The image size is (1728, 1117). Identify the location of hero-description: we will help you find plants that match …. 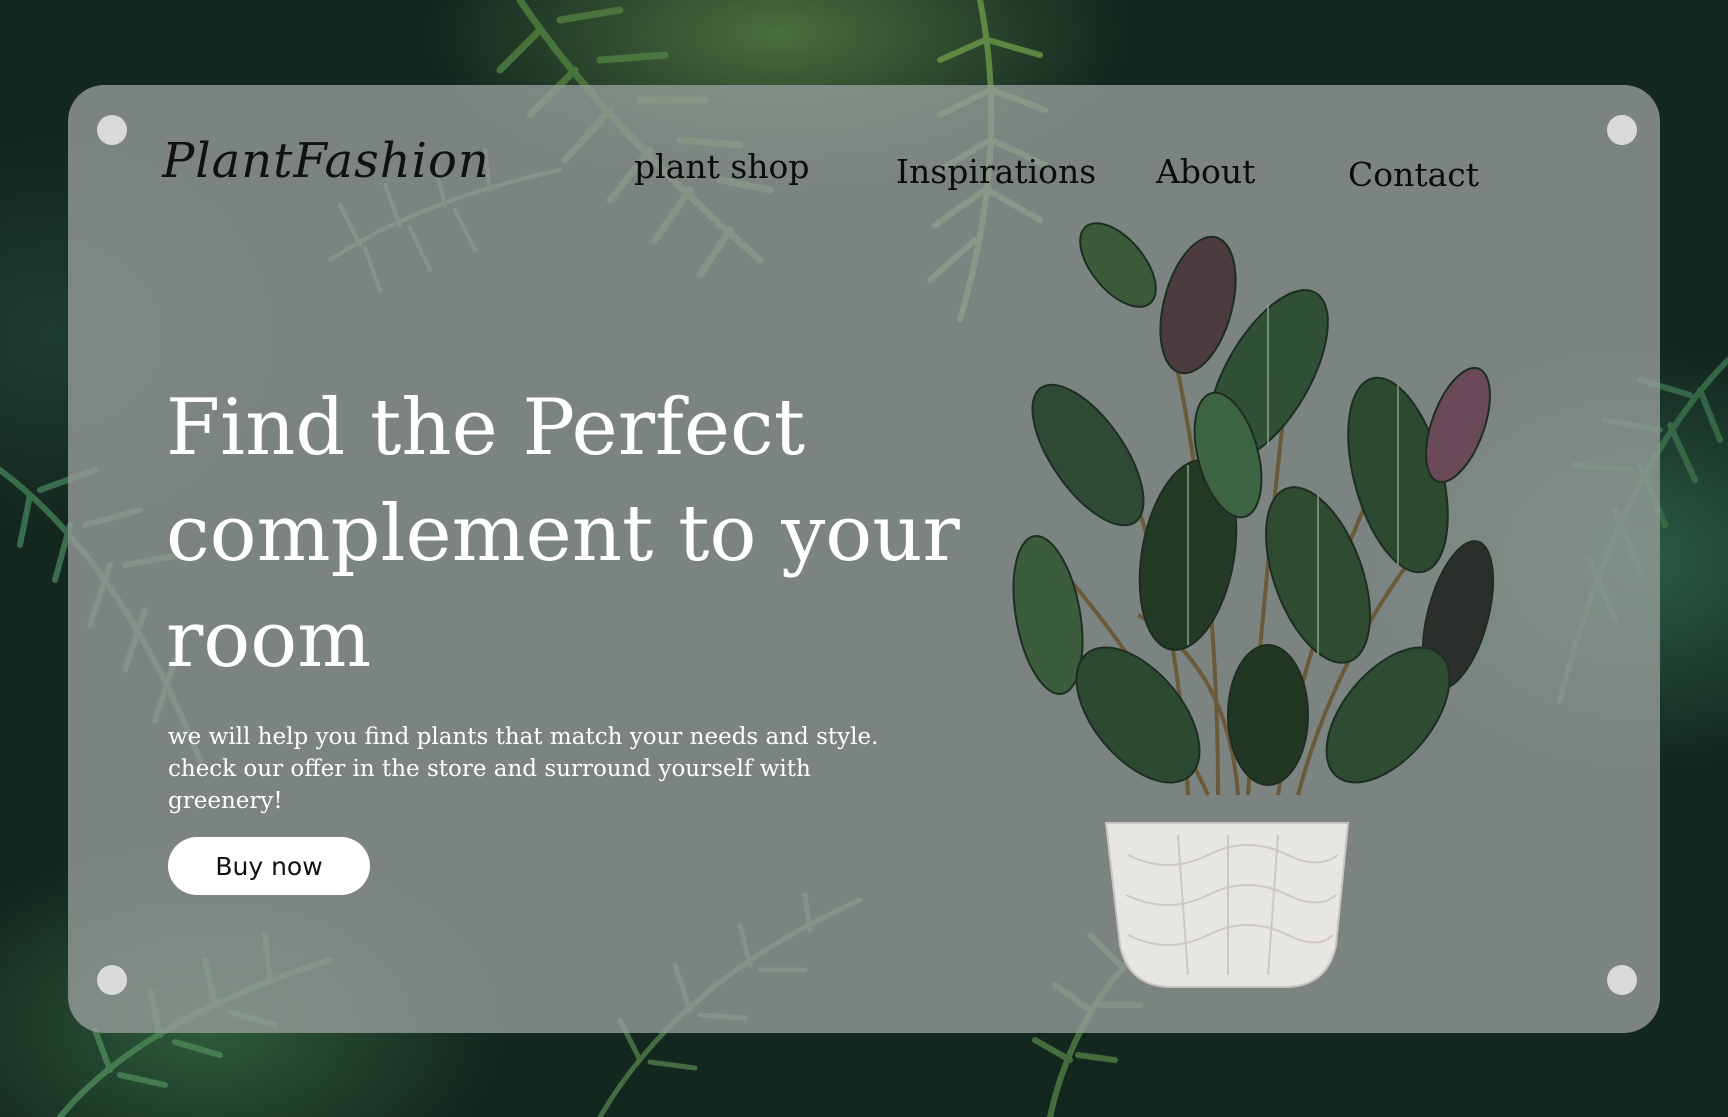
(523, 769).